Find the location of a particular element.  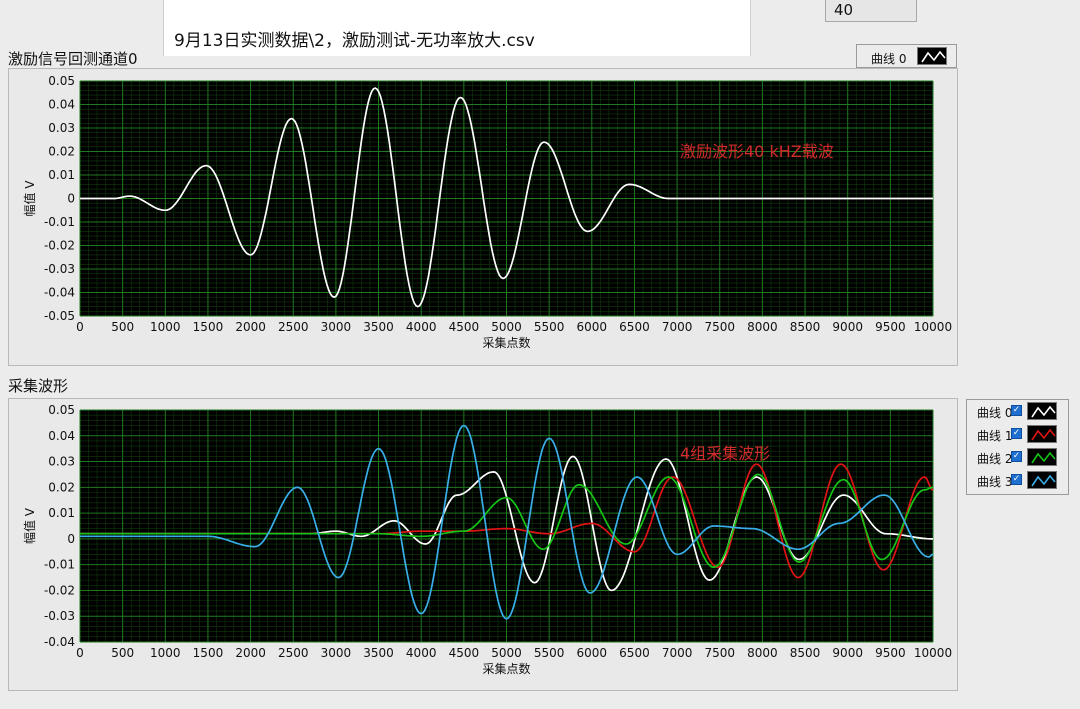

graph2-x-tick-18: 9000 is located at coordinates (847, 653).